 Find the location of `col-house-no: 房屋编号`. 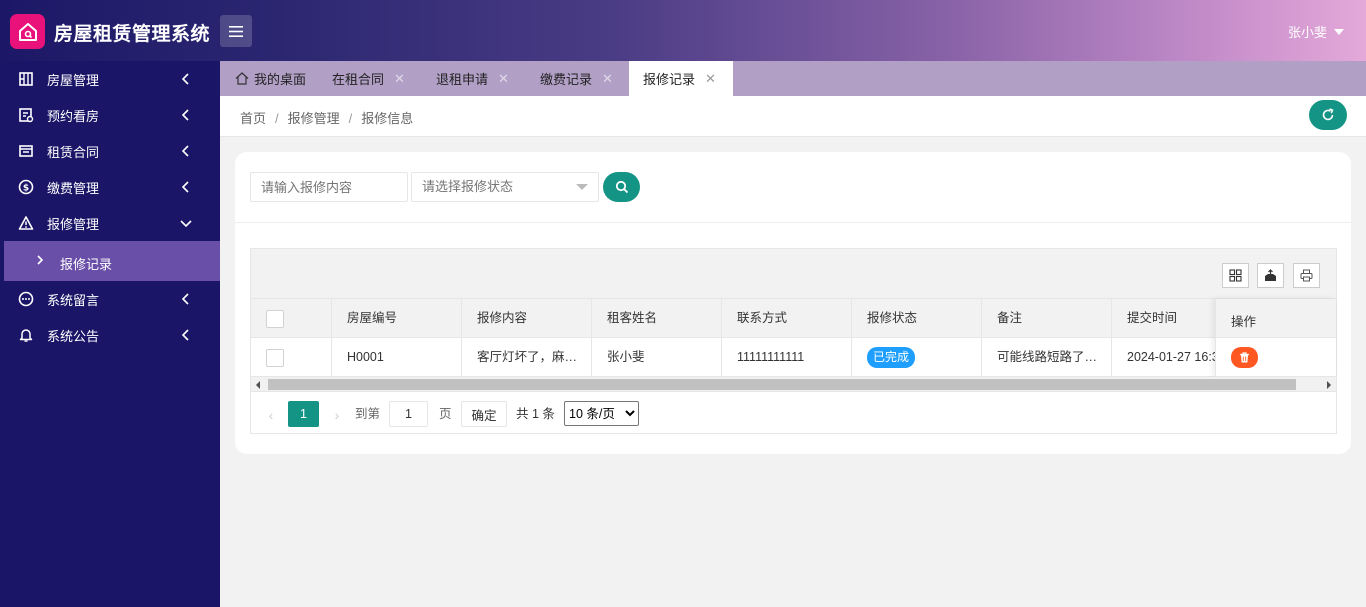

col-house-no: 房屋编号 is located at coordinates (397, 318).